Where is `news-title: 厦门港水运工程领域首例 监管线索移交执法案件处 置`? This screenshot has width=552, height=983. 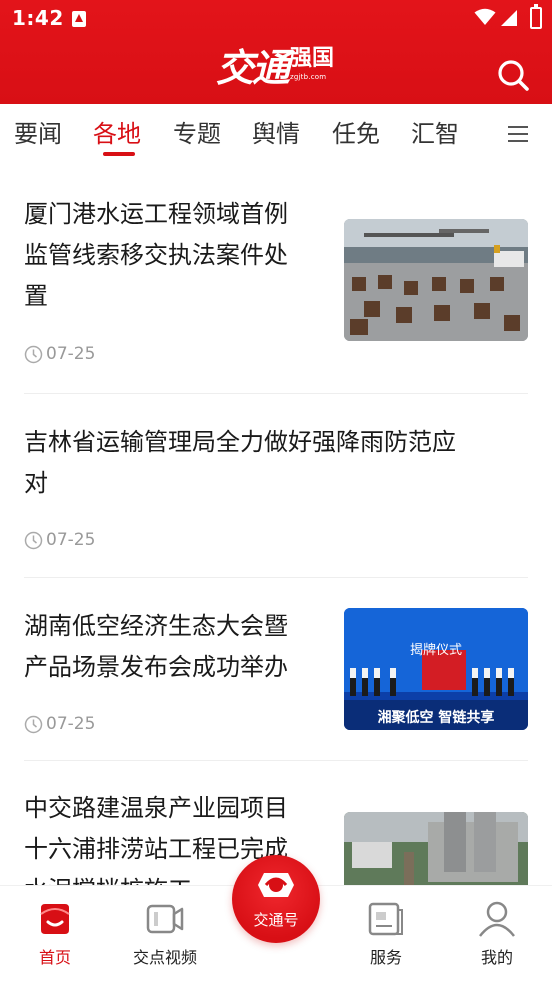 news-title: 厦门港水运工程领域首例 监管线索移交执法案件处 置 is located at coordinates (179, 255).